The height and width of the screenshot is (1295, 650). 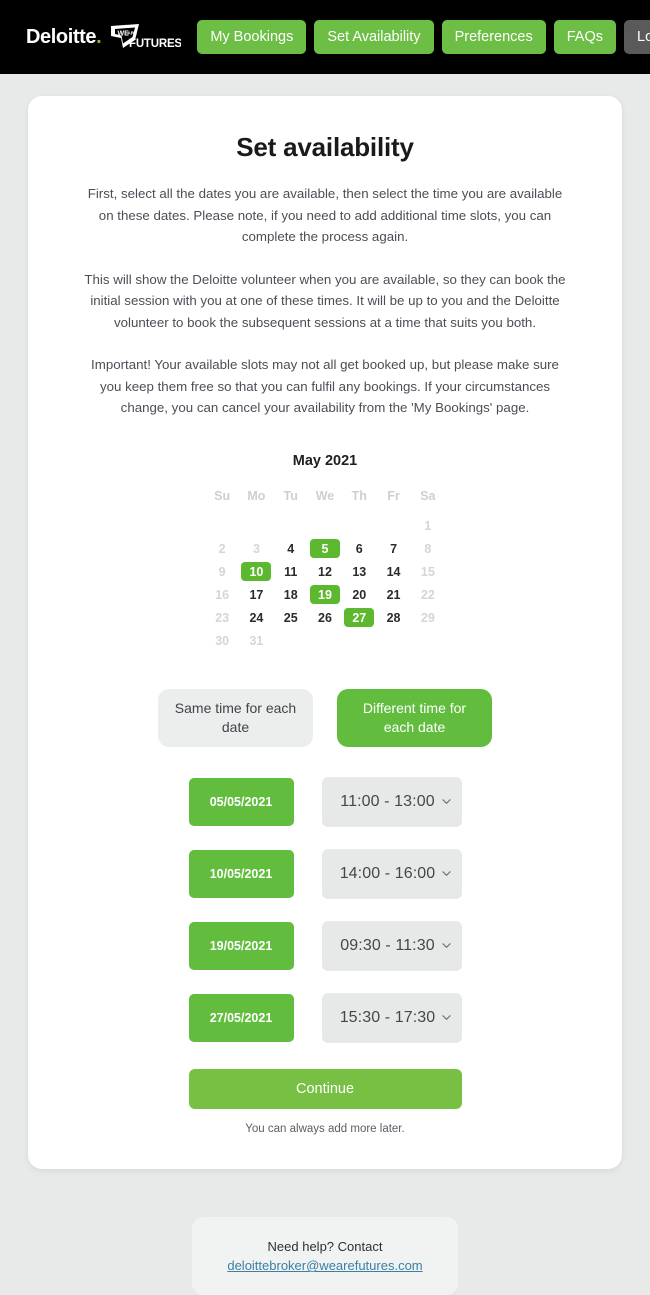 I want to click on nav-my-bookings: My Bookings, so click(x=252, y=37).